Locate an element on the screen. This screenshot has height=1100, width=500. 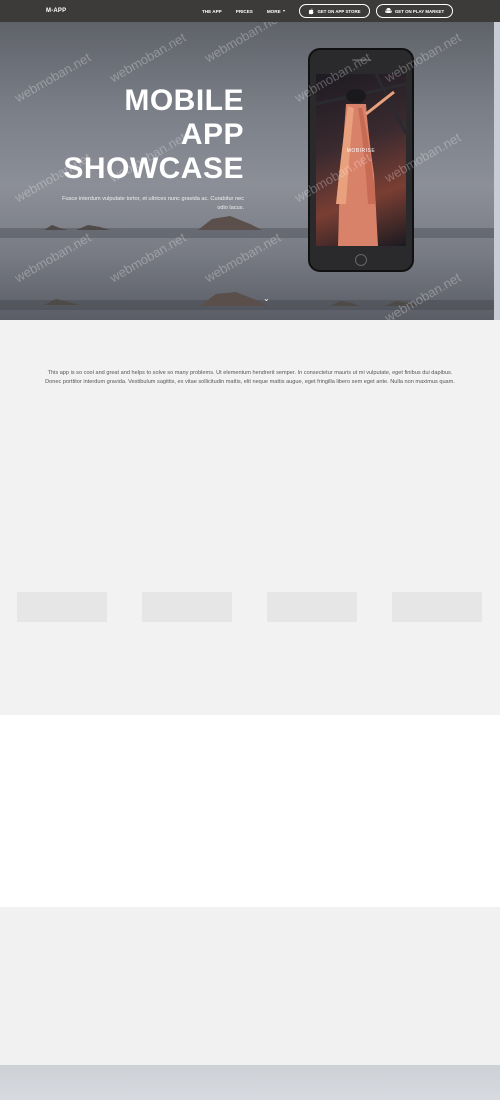
nav-links: THE APP PRICES MORE is located at coordinates (243, 11).